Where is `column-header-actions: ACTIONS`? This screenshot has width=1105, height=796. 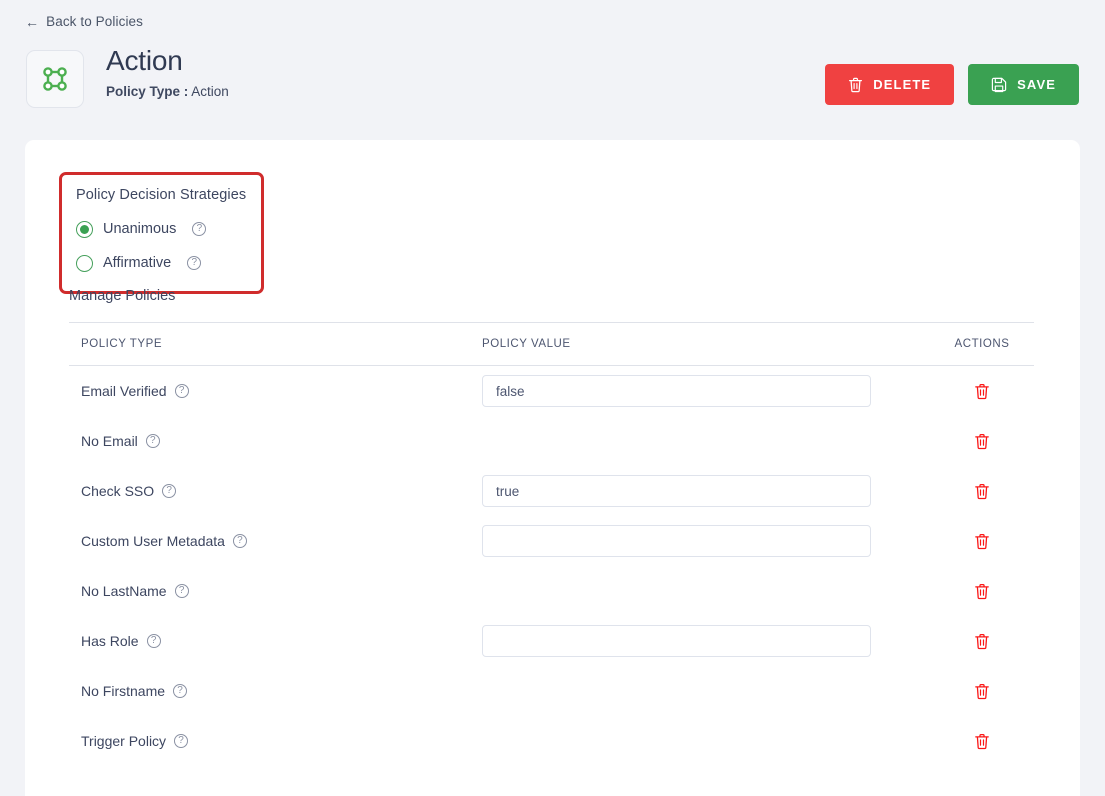
column-header-actions: ACTIONS is located at coordinates (982, 344).